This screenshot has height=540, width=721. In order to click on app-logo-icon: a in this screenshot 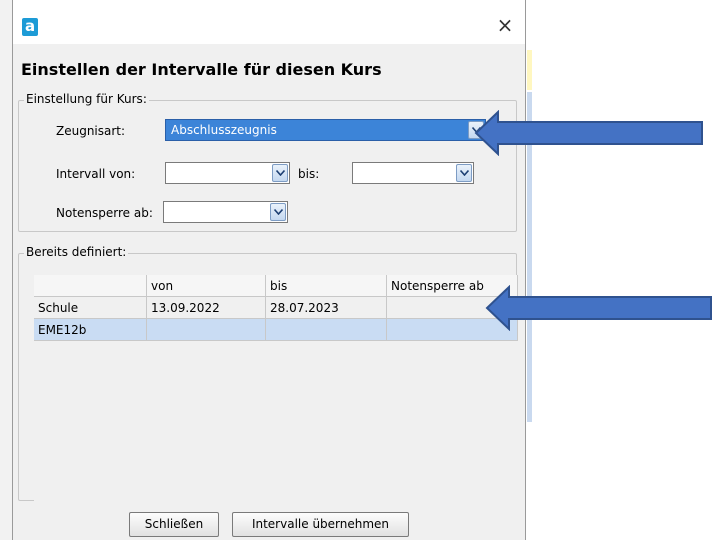, I will do `click(30, 27)`.